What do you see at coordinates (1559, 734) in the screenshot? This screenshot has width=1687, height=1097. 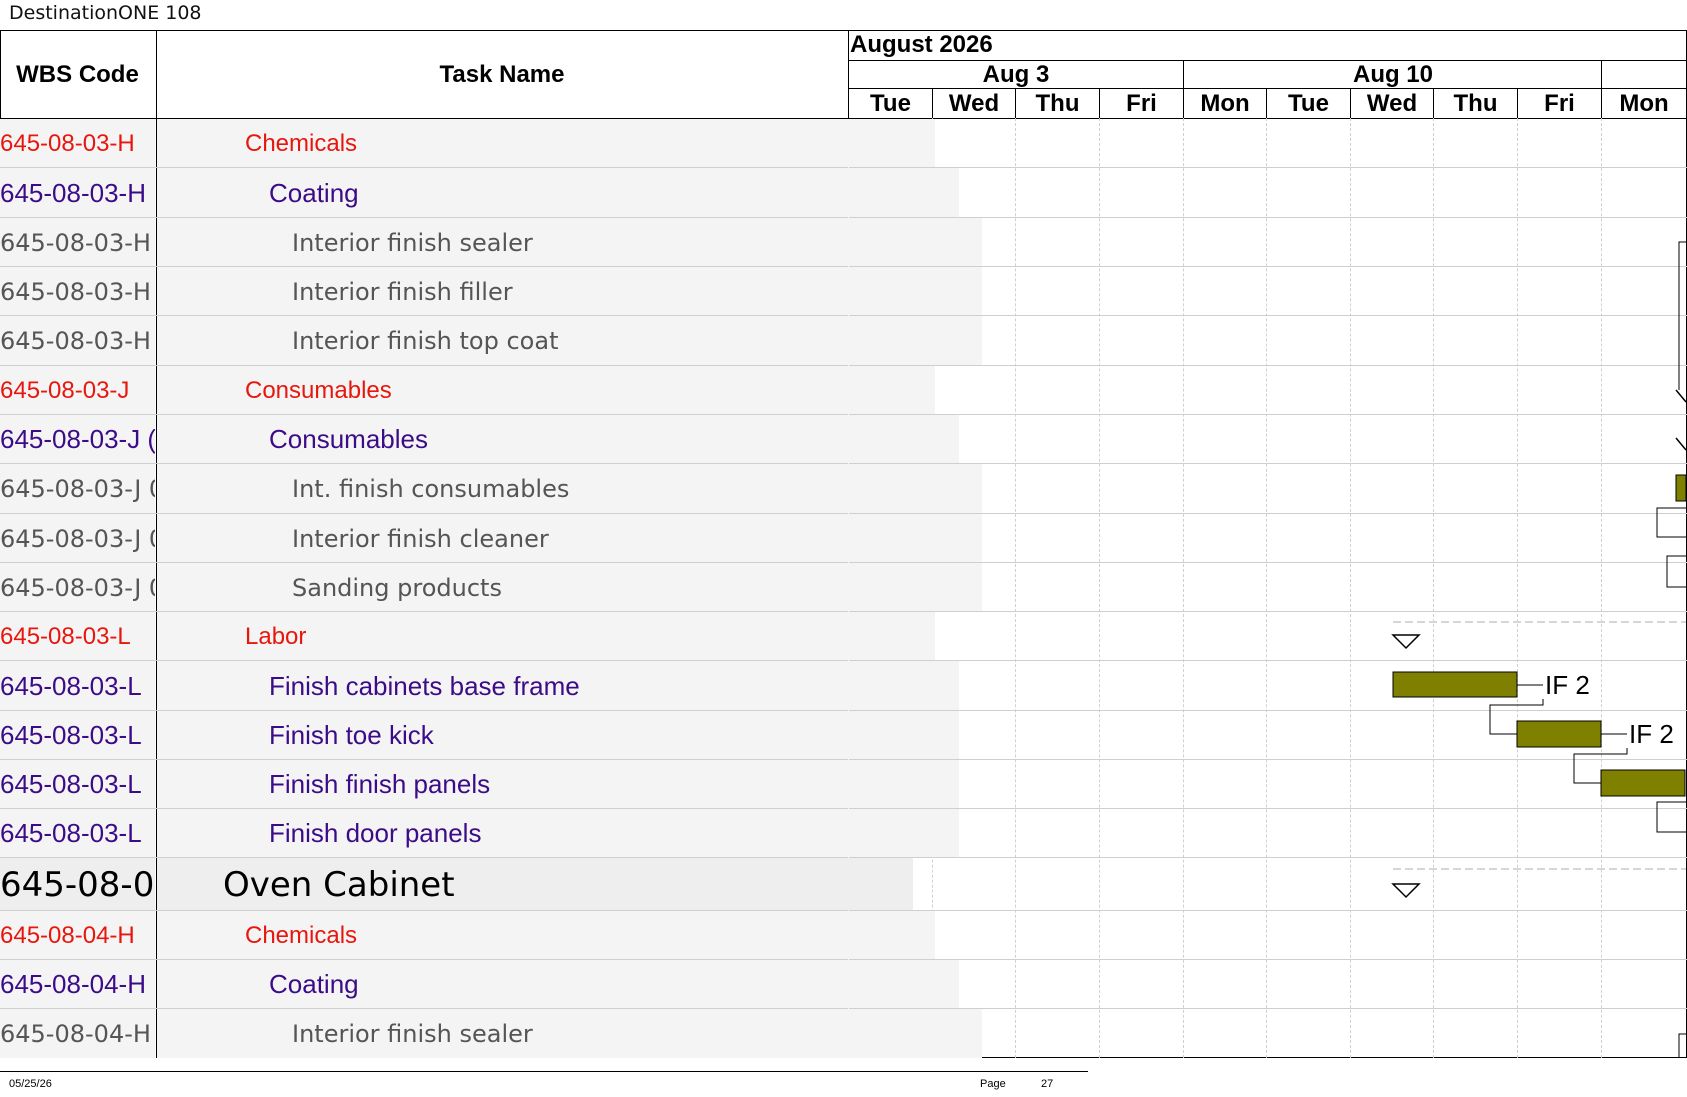 I see `task-bar-finish-toe-kick` at bounding box center [1559, 734].